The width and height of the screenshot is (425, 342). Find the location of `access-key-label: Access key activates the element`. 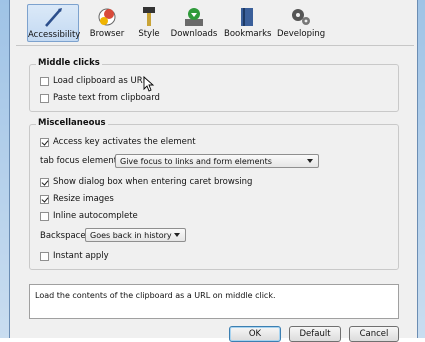

access-key-label: Access key activates the element is located at coordinates (124, 142).